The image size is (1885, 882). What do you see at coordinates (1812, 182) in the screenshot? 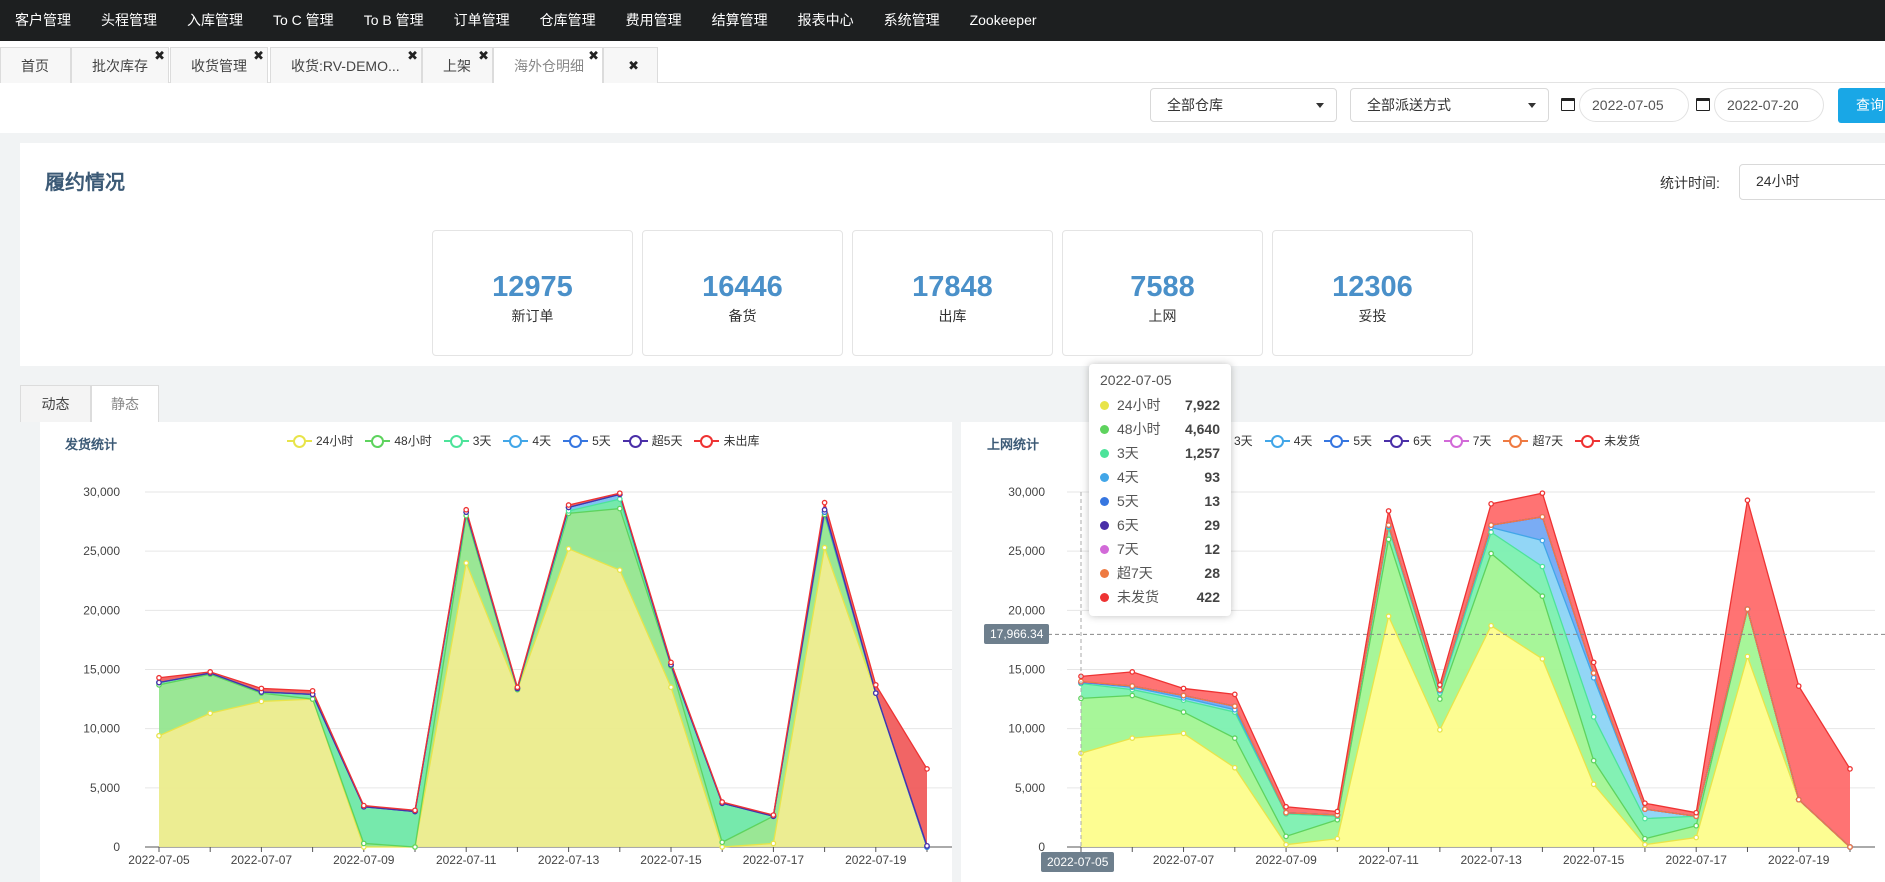
I see `stat-time-select: 24小时` at bounding box center [1812, 182].